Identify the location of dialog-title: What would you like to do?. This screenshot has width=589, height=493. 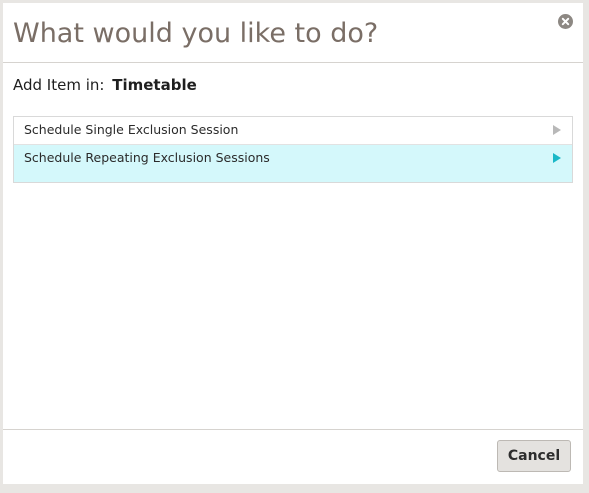
(196, 33).